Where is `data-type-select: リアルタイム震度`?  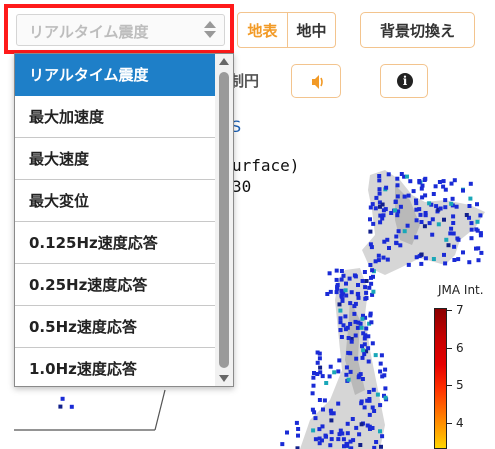 data-type-select: リアルタイム震度 is located at coordinates (120, 30).